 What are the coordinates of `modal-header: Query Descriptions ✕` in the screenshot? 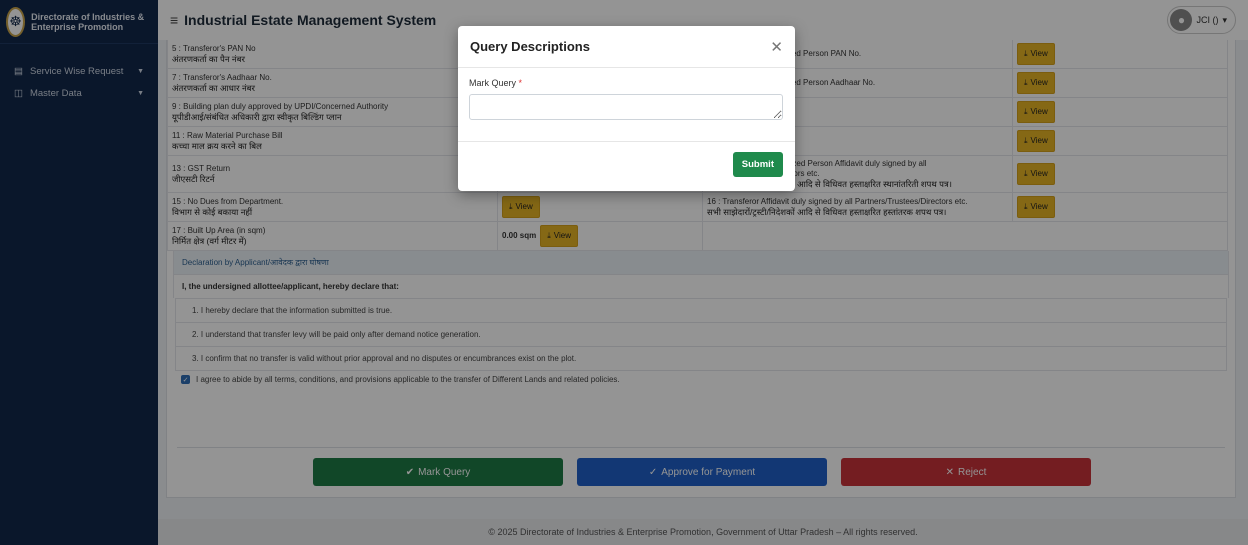 It's located at (626, 47).